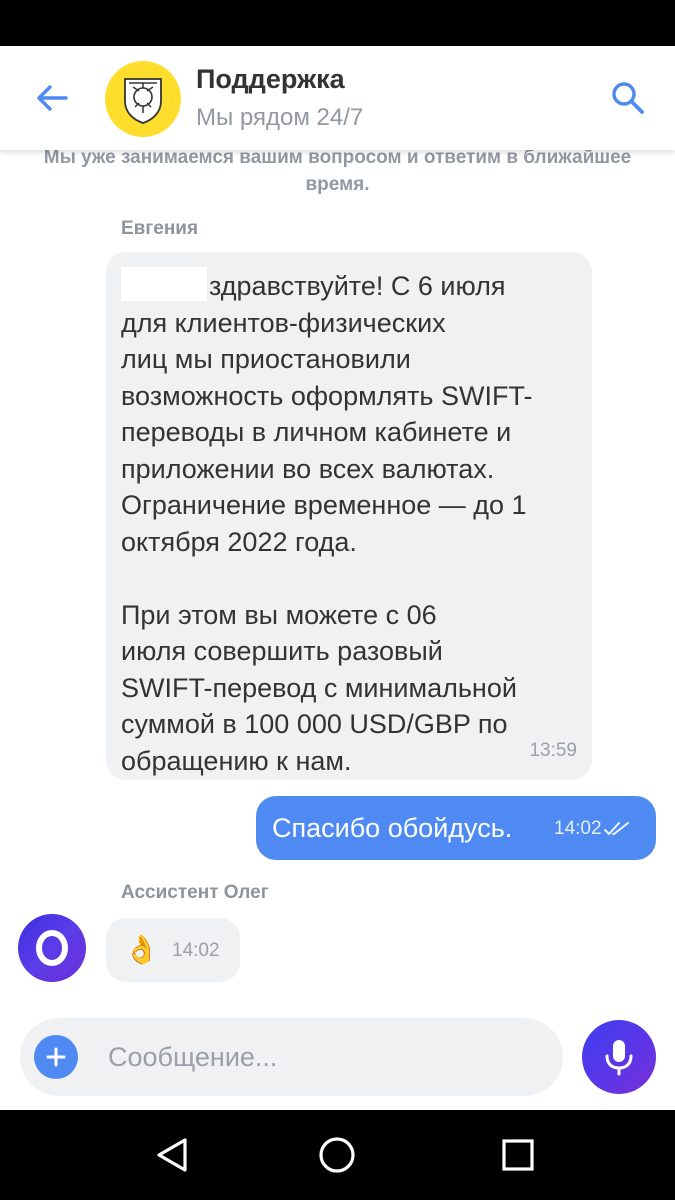  I want to click on incoming-message-bubble: 👌 14:02, so click(173, 950).